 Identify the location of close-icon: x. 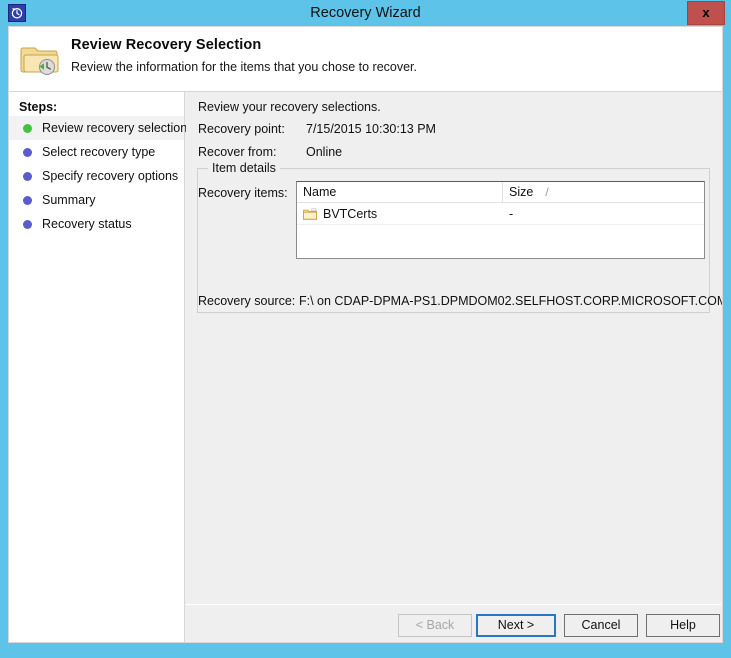
(706, 13).